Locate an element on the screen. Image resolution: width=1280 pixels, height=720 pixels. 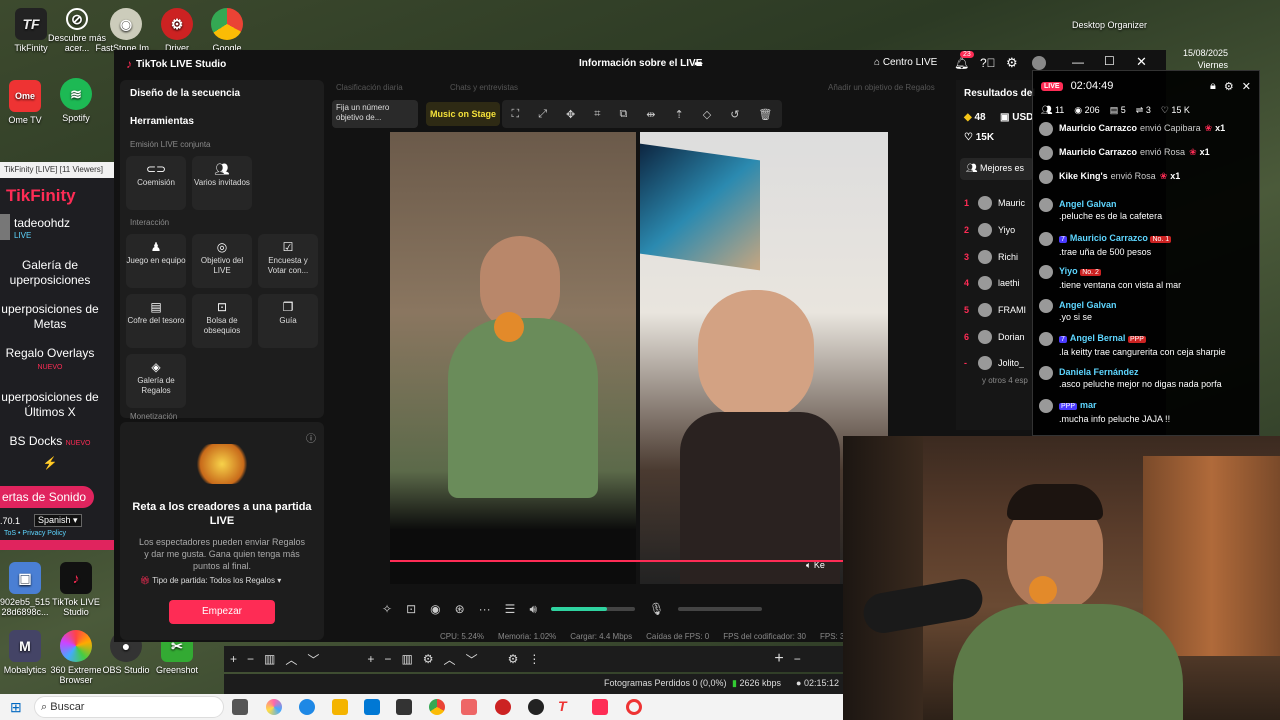
ranking-row: 2 Yiyo is located at coordinates (999, 230).